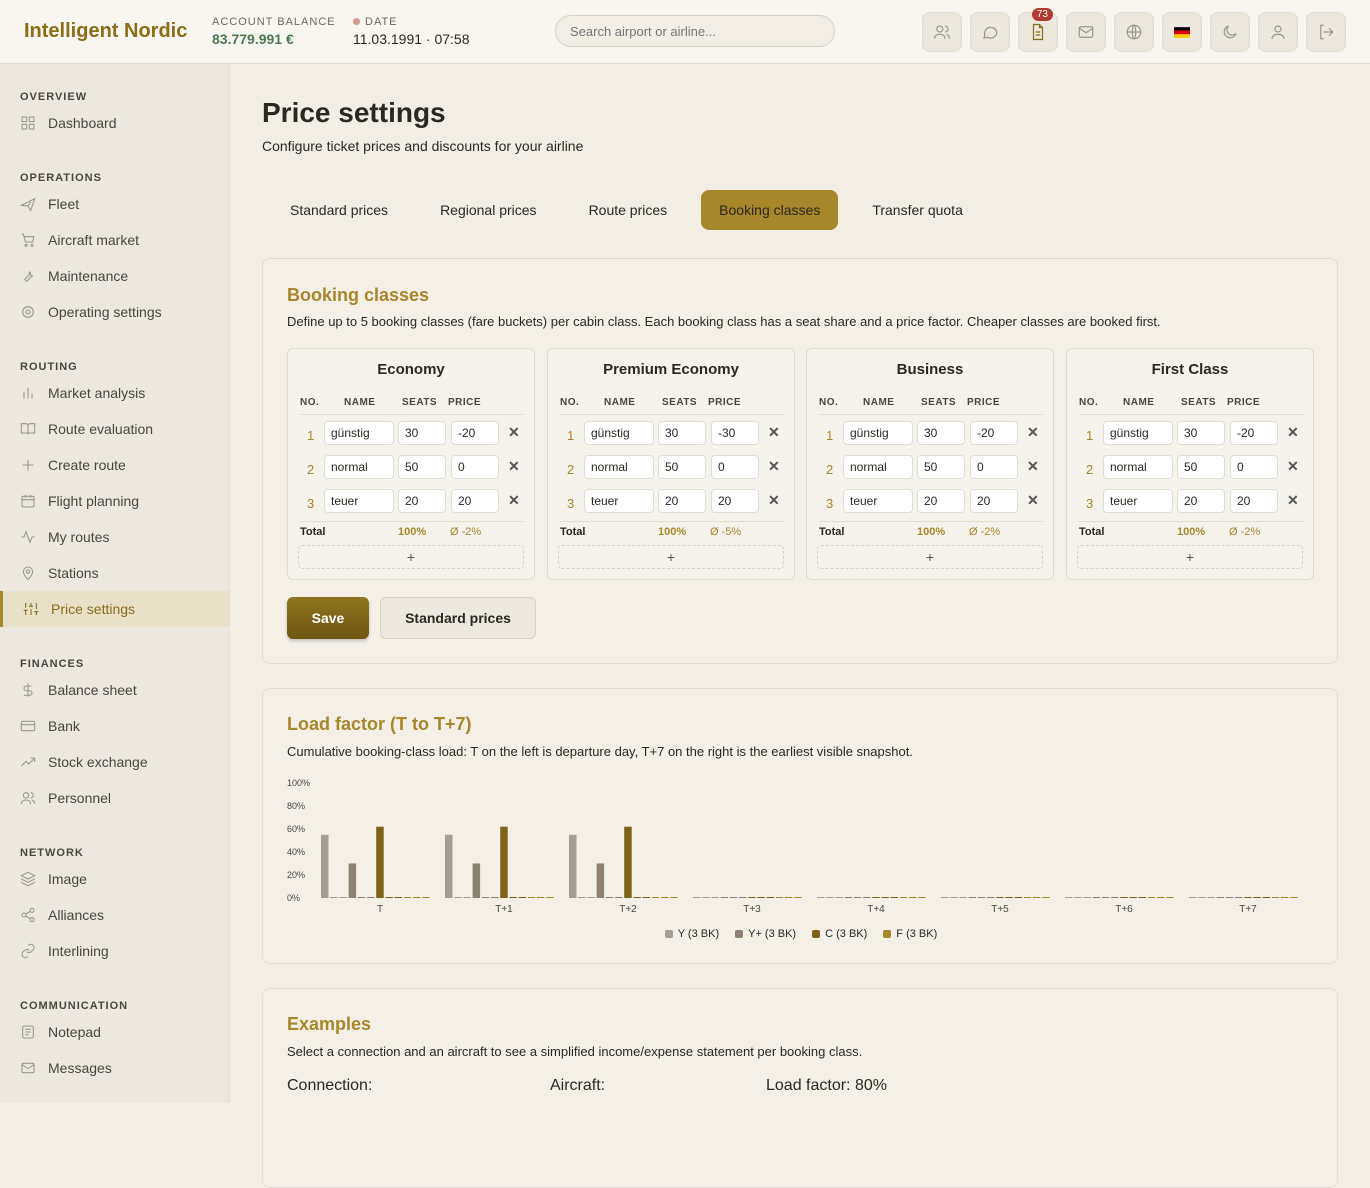 The image size is (1370, 1188). Describe the element at coordinates (330, 1085) in the screenshot. I see `connection-label: Connection:` at that location.